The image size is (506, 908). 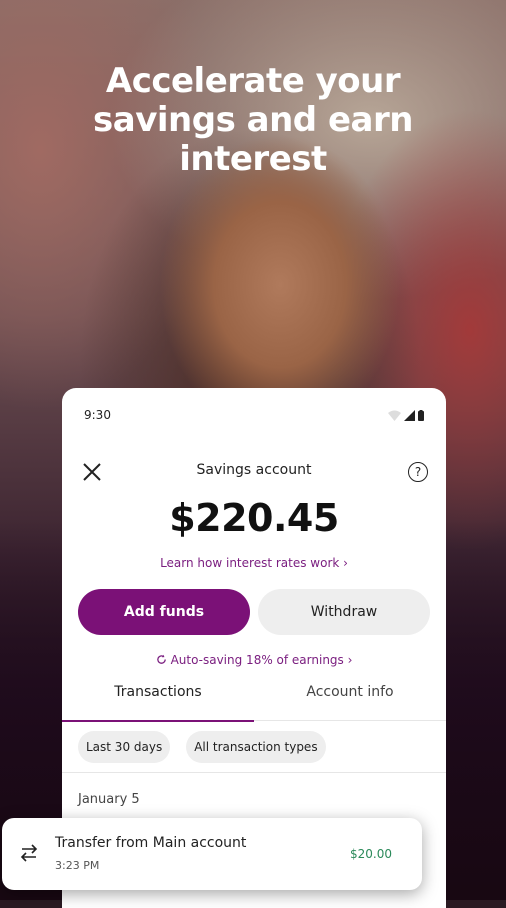 I want to click on filter-transaction-types: All transaction types, so click(x=256, y=747).